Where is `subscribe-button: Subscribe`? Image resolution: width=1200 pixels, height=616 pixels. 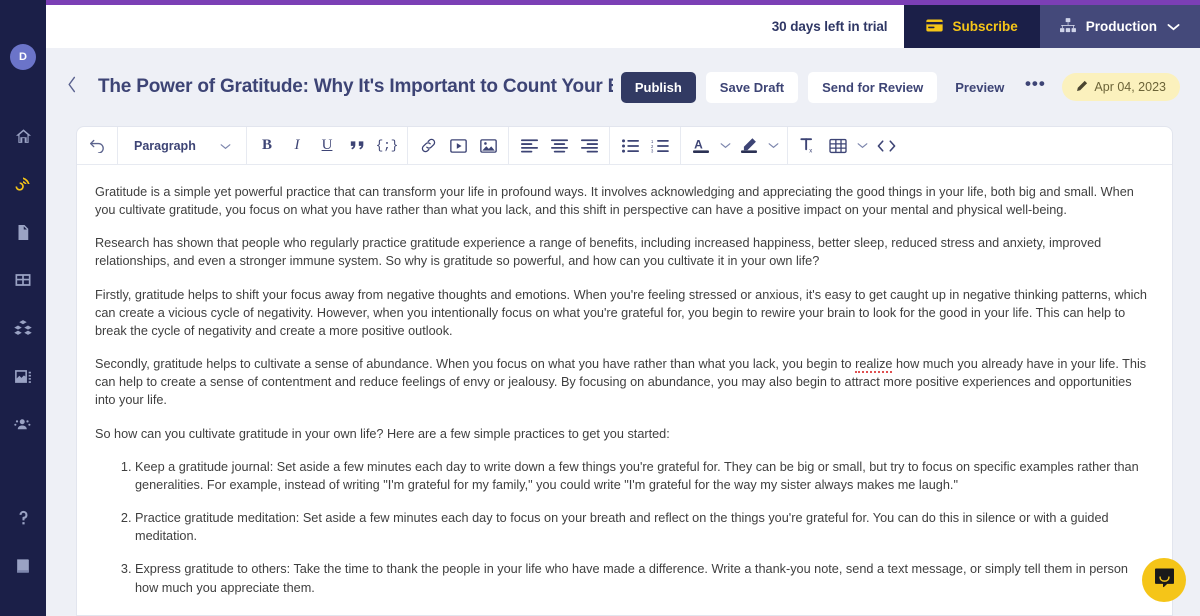 subscribe-button: Subscribe is located at coordinates (972, 26).